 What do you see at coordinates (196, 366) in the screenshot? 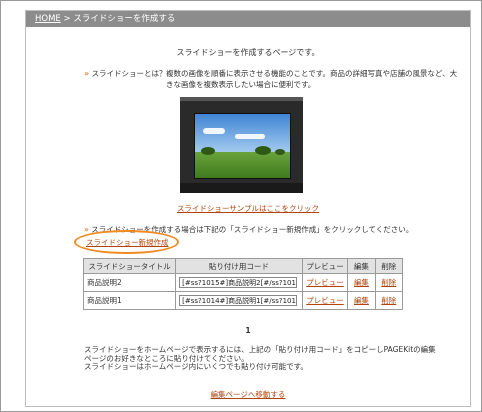
I see `usage-note-line: スライドショーはホームページ内にいくつでも貼り付け可能です。` at bounding box center [196, 366].